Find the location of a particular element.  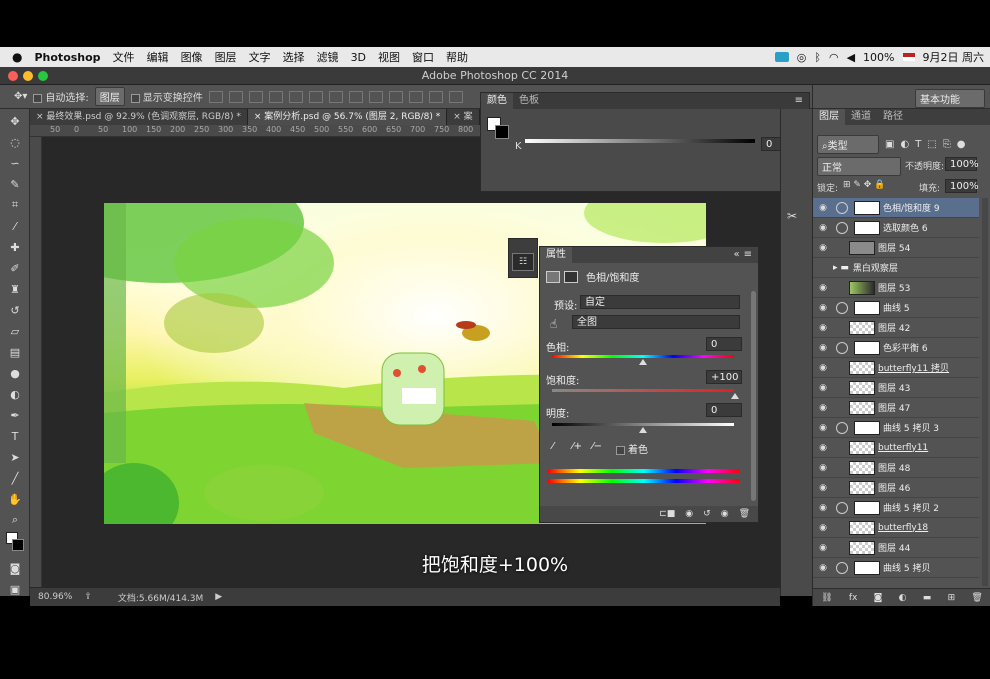

workspace-dropdown: 基本功能 is located at coordinates (950, 98).